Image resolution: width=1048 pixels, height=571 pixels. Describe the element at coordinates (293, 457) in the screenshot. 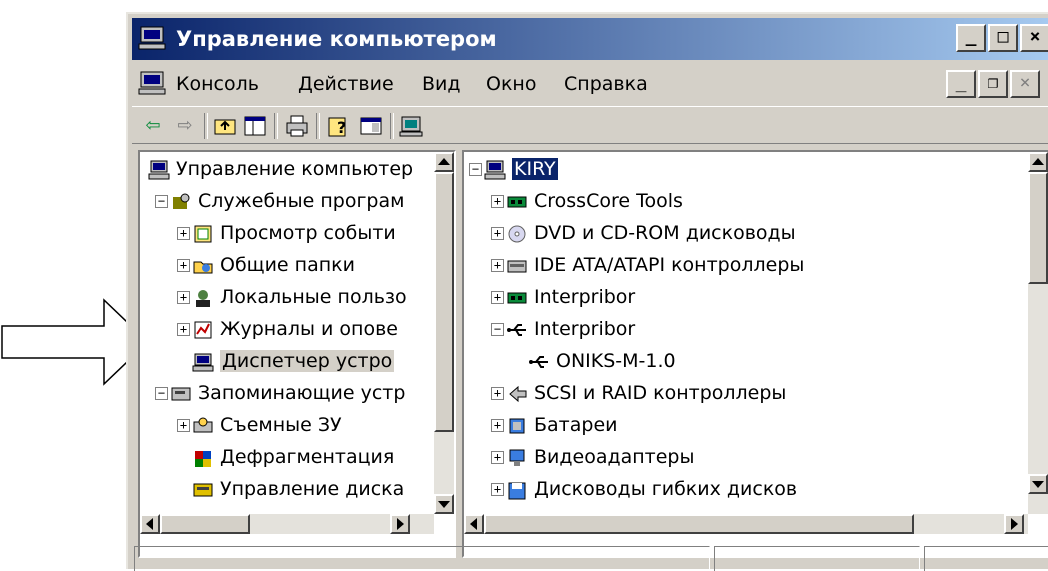

I see `tree-item: Дефрагментация` at that location.